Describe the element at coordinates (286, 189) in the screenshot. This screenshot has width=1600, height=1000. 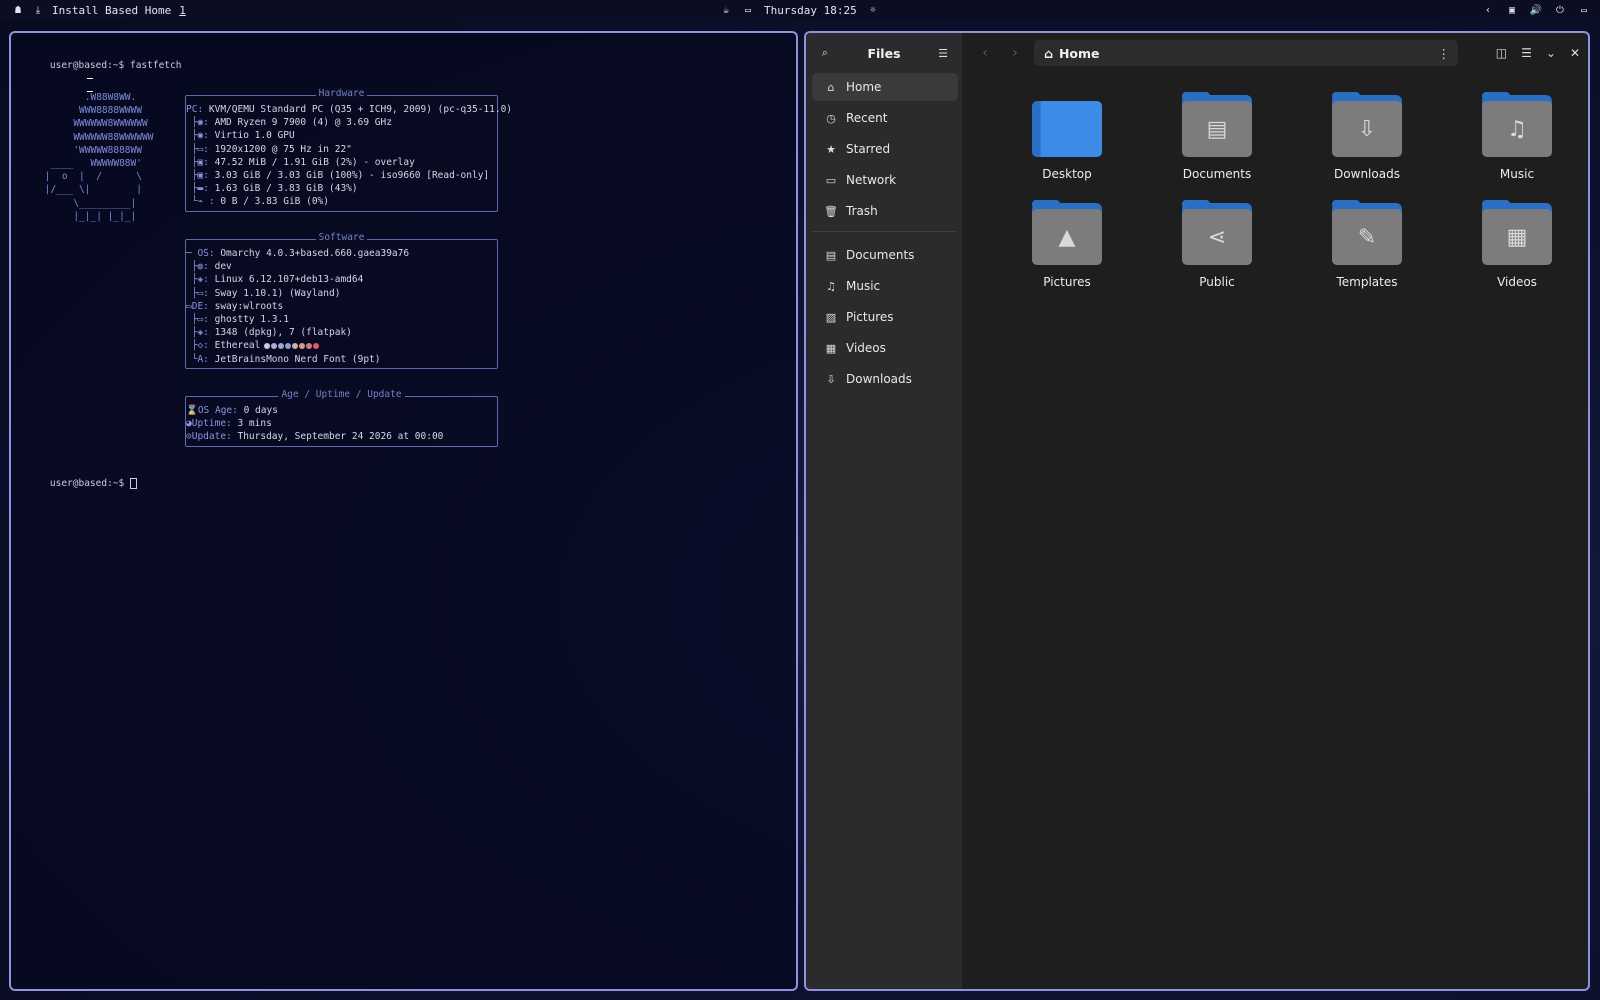
I see `info-value: 1.63 GiB / 3.83 GiB (43%)` at that location.